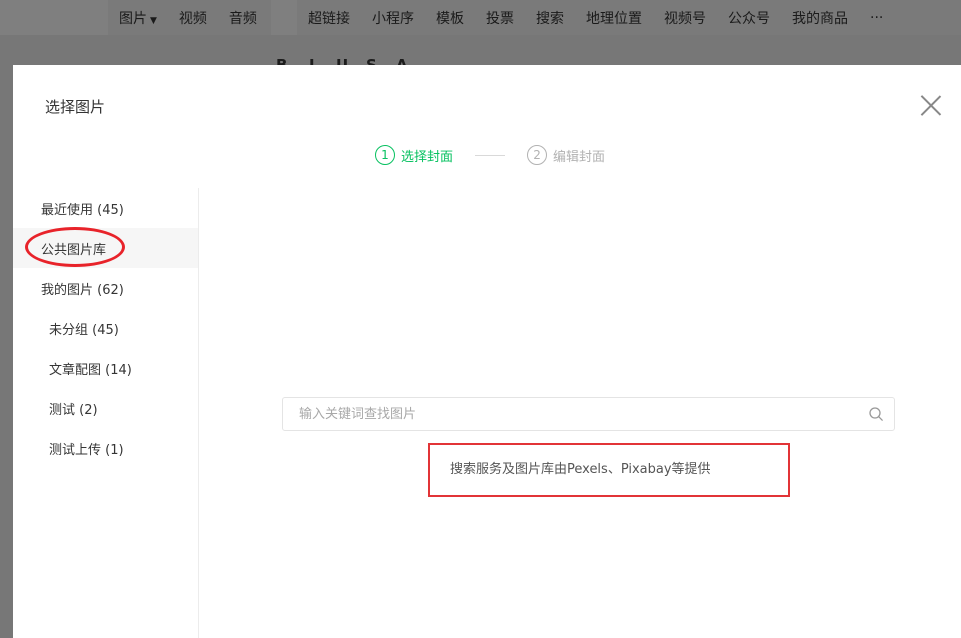 This screenshot has width=961, height=638. Describe the element at coordinates (243, 18) in the screenshot. I see `insert-audio: 音频` at that location.